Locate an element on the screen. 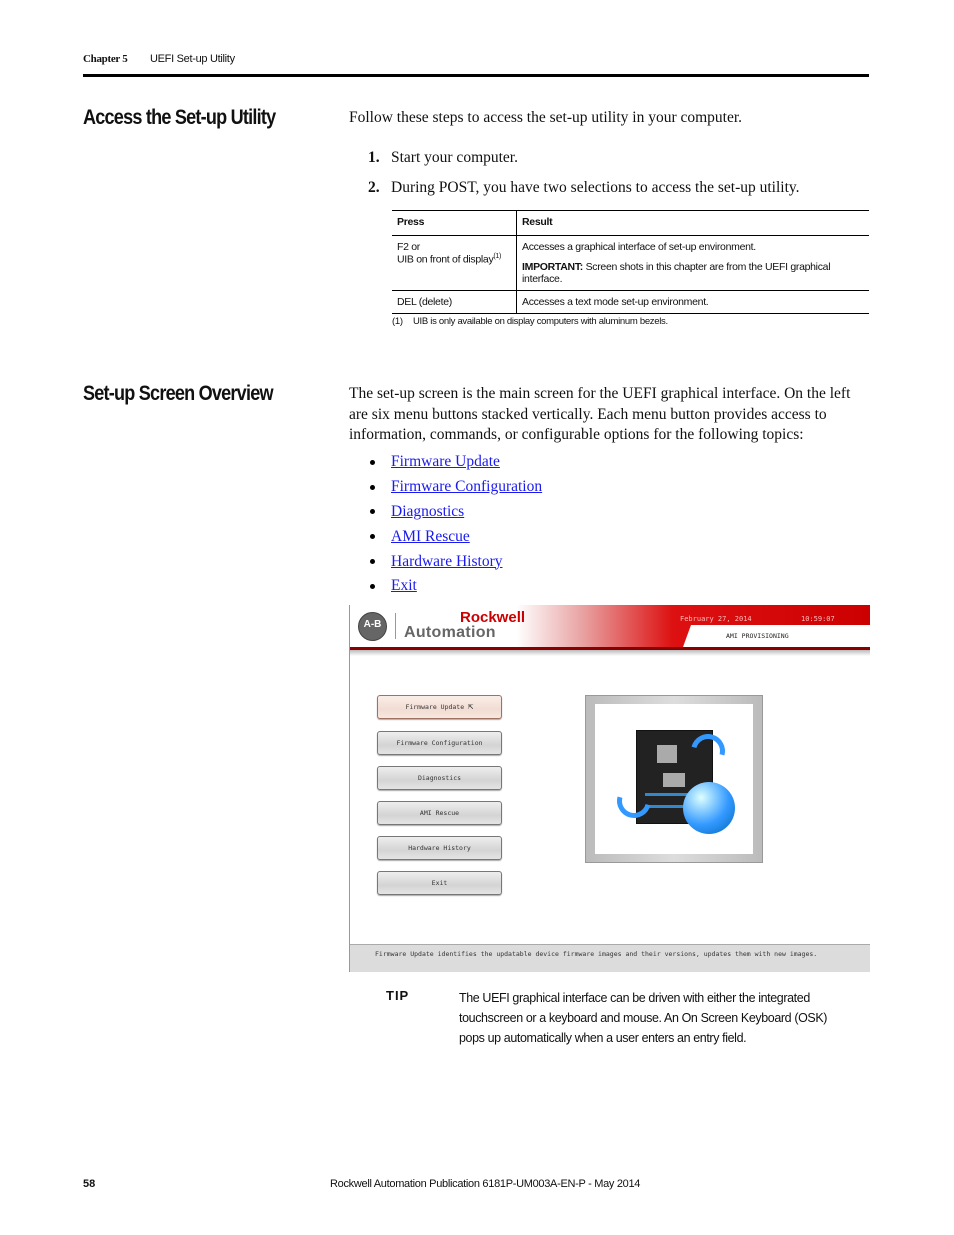  link-ami-rescue: AMI Rescue is located at coordinates (430, 537).